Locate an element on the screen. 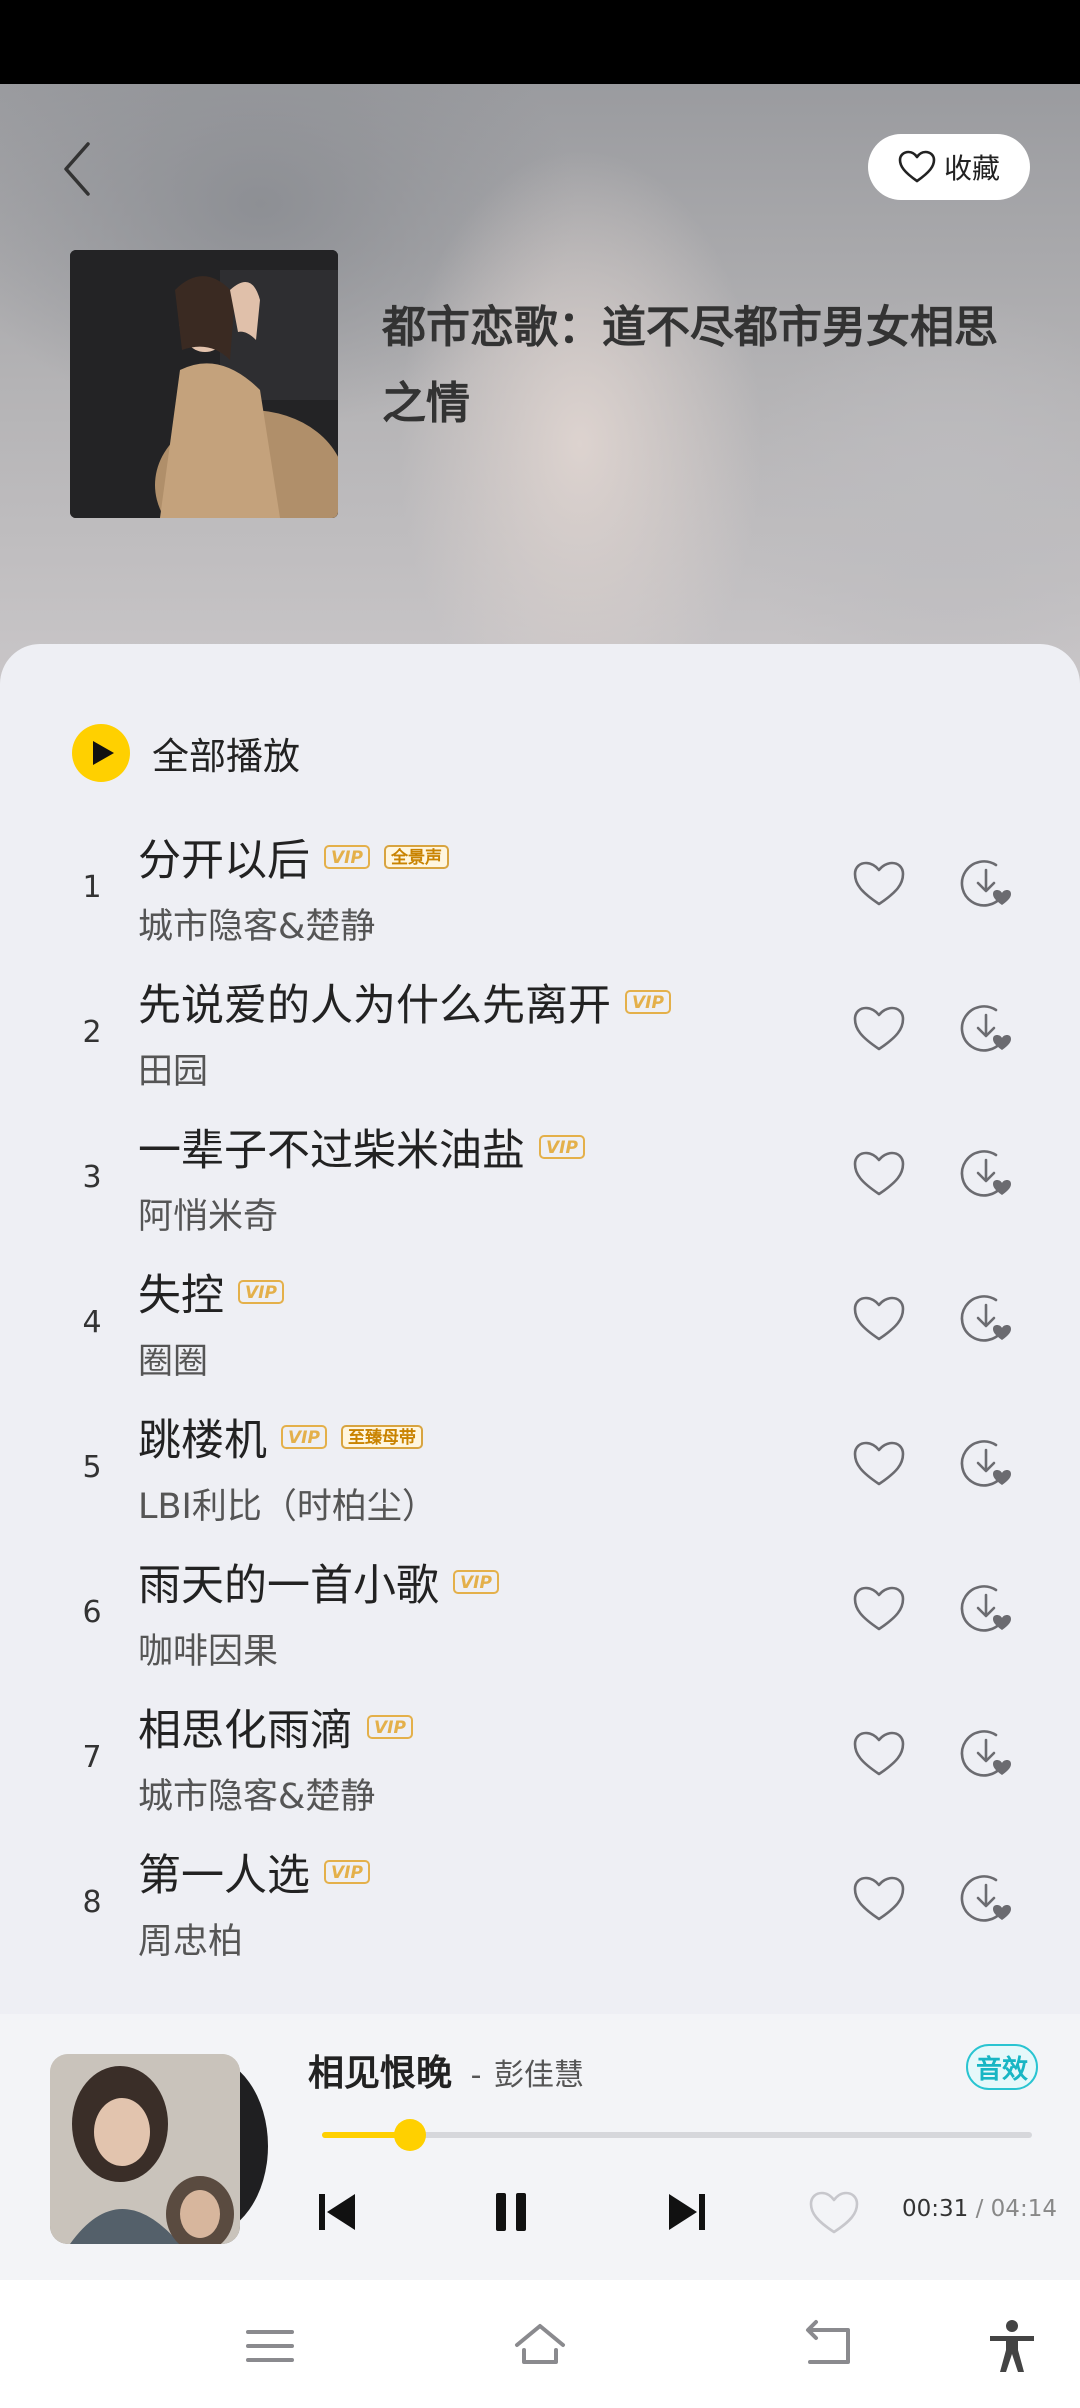 The height and width of the screenshot is (2408, 1080). song-title: 分开以后 is located at coordinates (224, 861).